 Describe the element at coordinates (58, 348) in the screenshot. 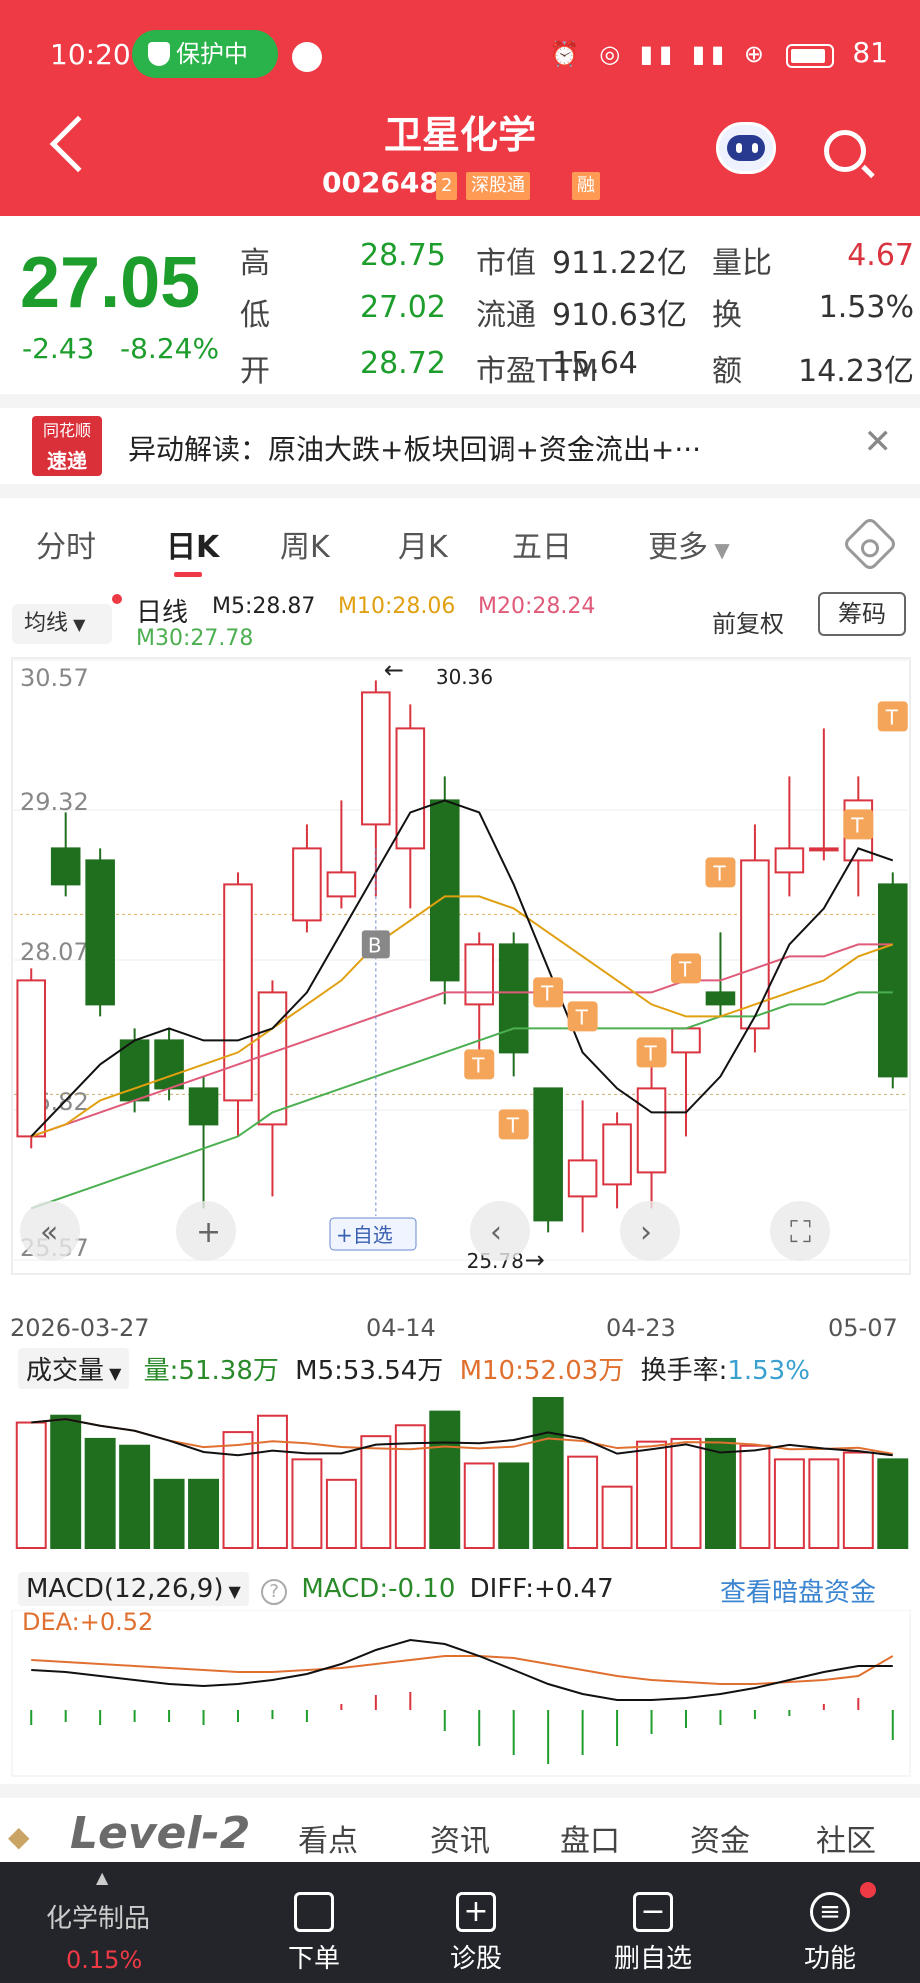

I see `price-change: -2.43` at that location.